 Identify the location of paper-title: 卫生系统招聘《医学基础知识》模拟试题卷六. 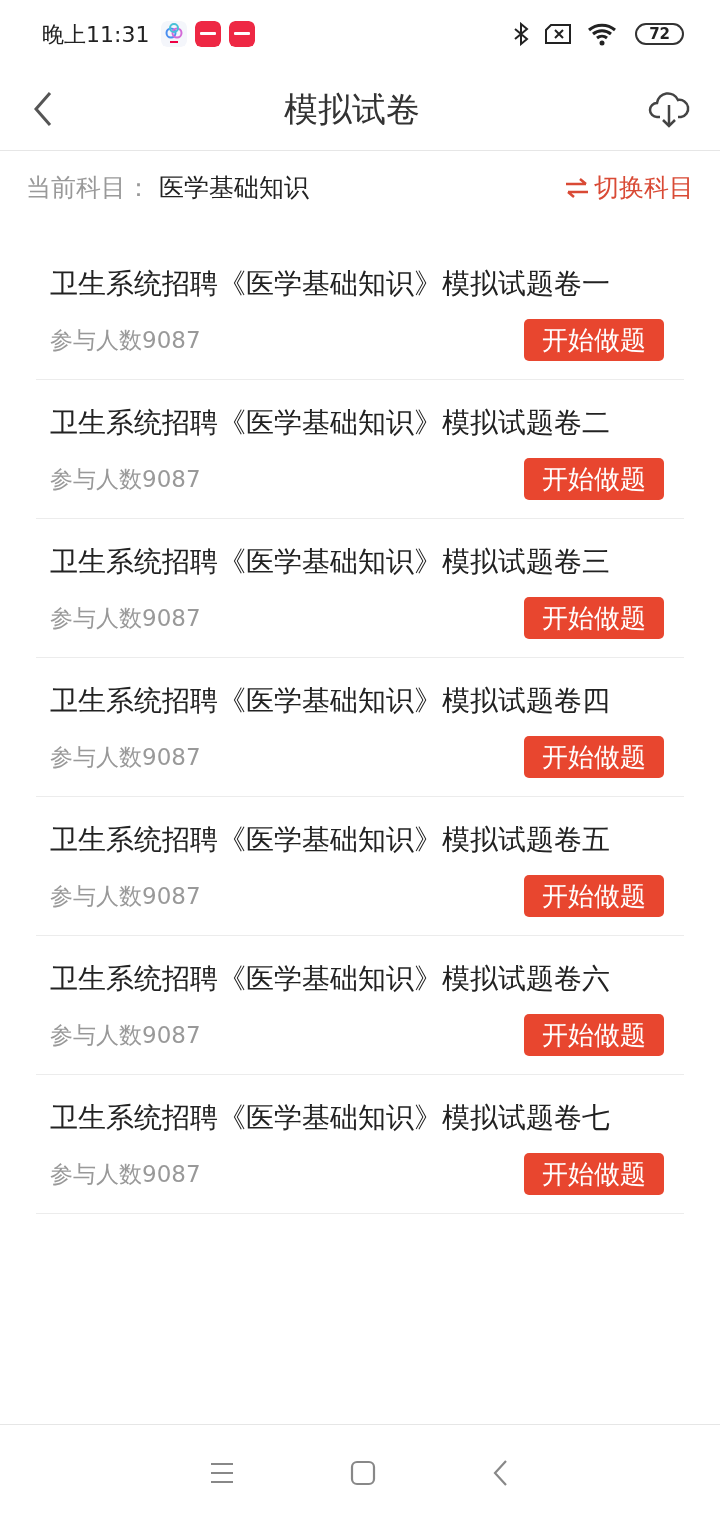
(330, 979).